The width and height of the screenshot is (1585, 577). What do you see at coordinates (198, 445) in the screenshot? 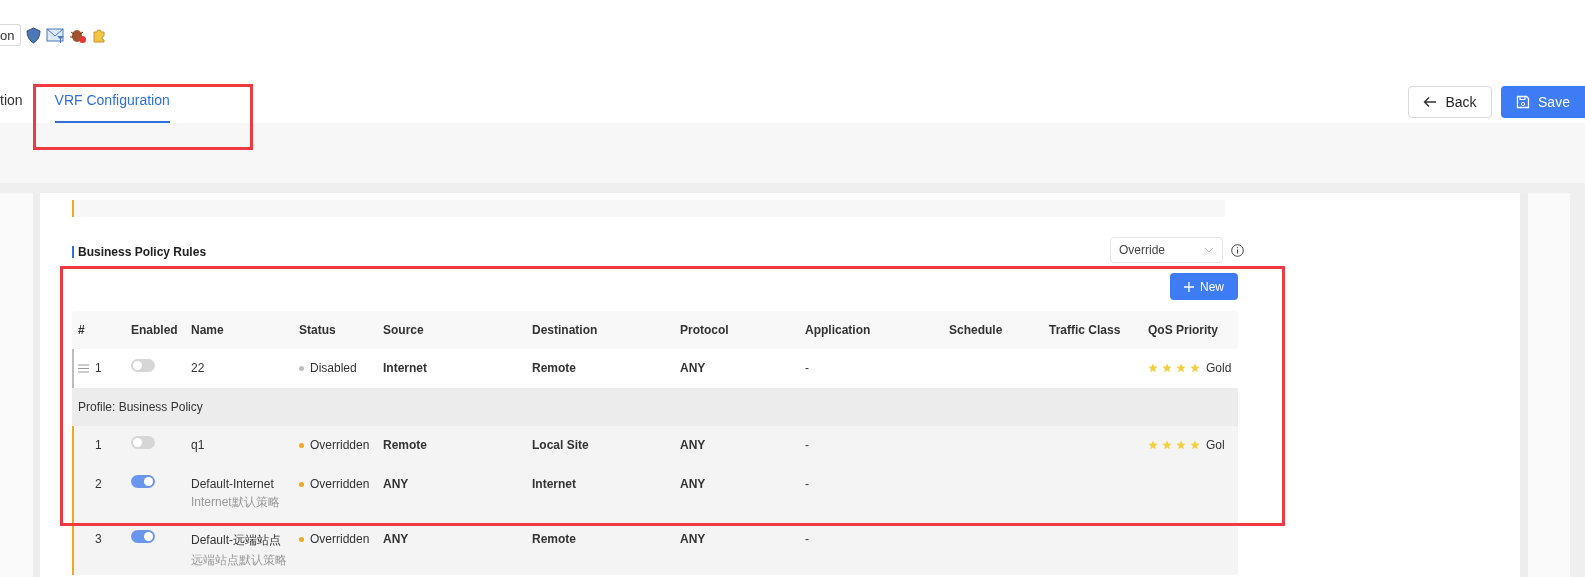
I see `rule-name: q1` at bounding box center [198, 445].